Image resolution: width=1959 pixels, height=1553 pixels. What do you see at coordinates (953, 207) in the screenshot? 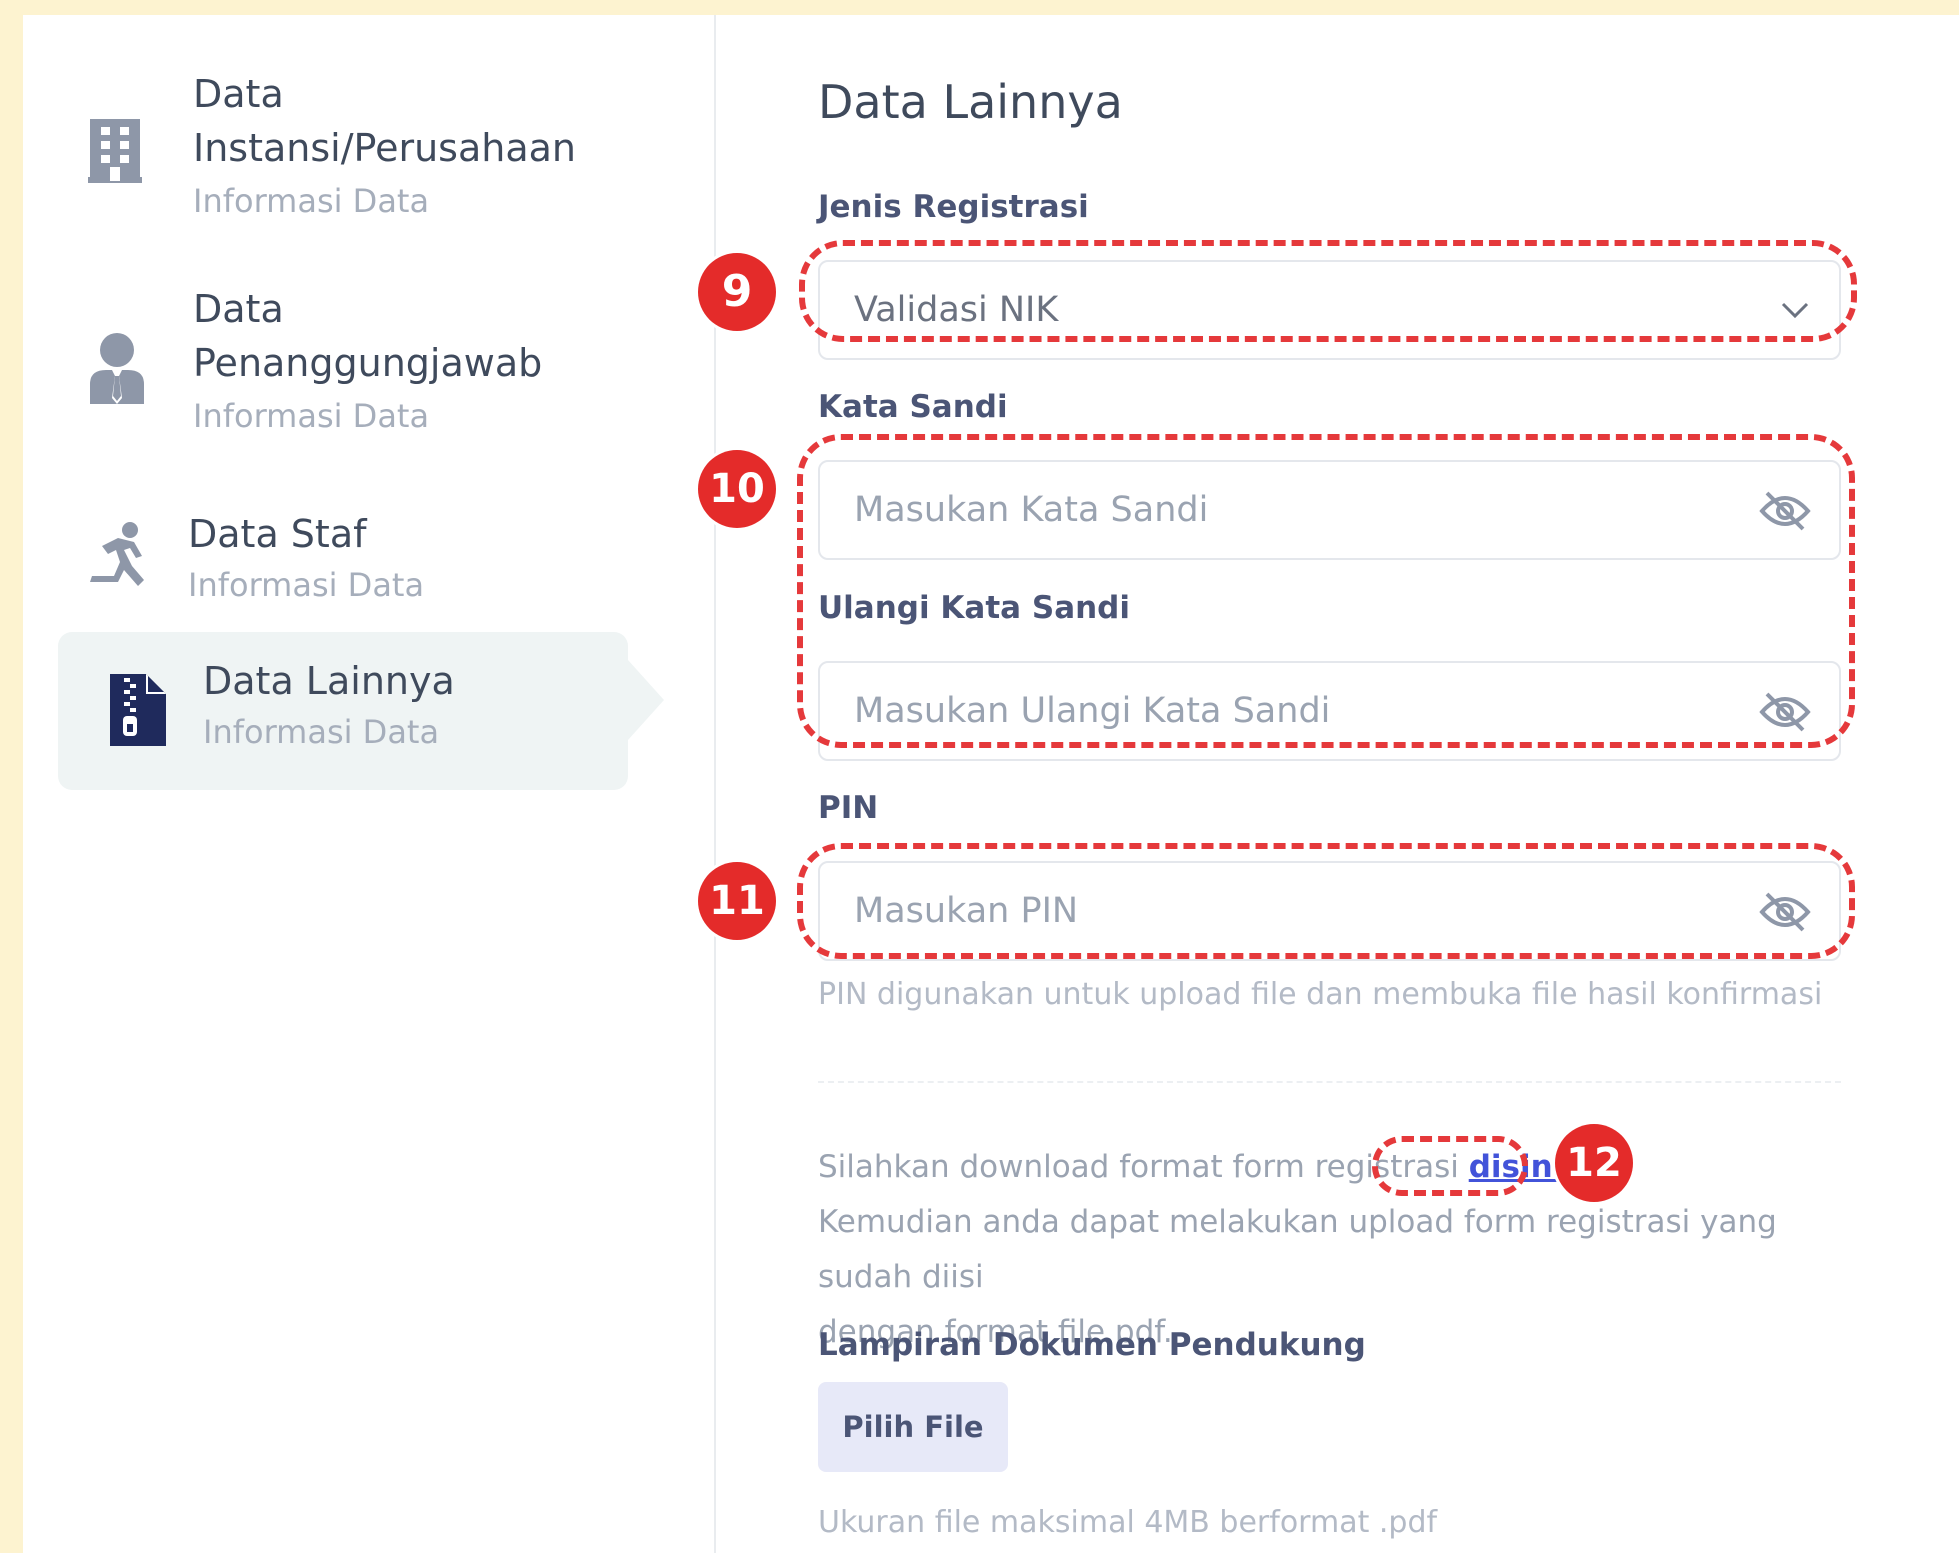
I see `jenis-registrasi-label: Jenis Registrasi` at bounding box center [953, 207].